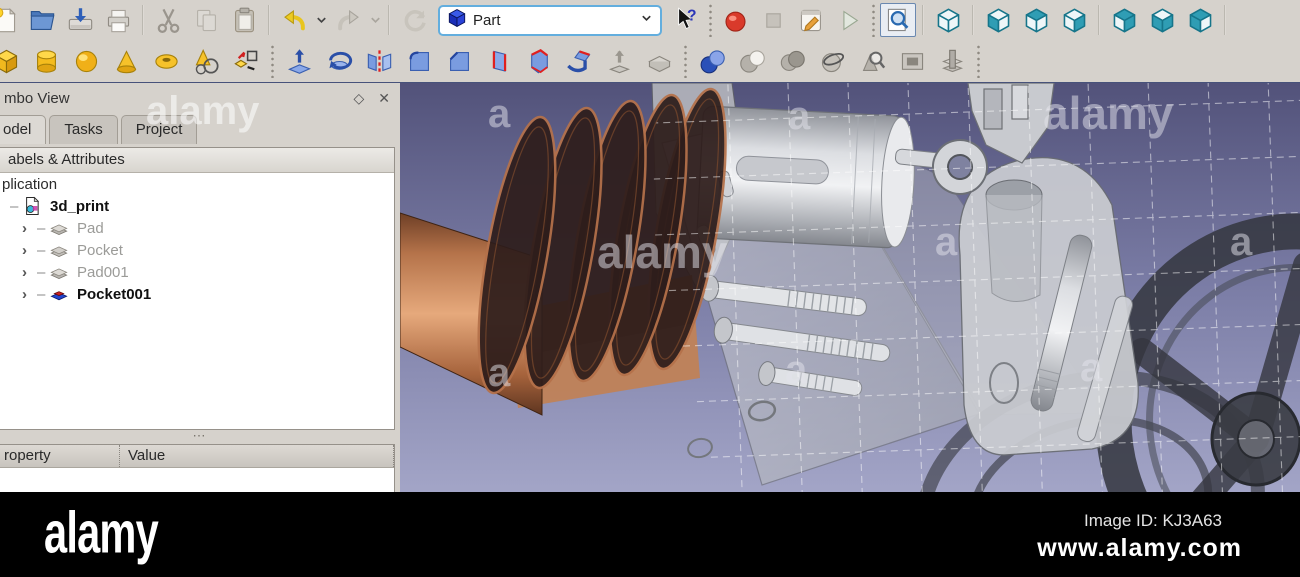  I want to click on fillet-button, so click(419, 61).